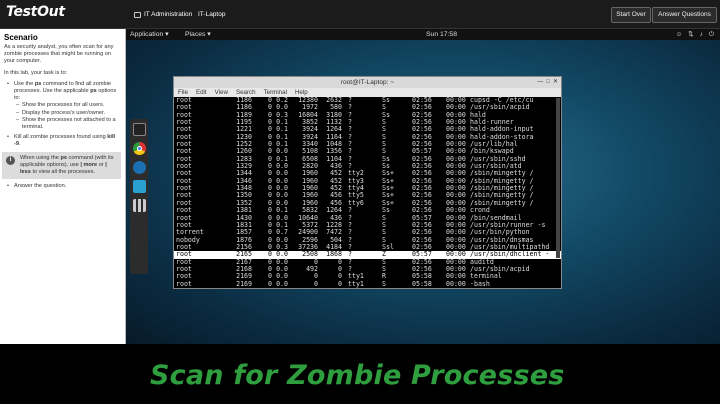 The image size is (720, 404). What do you see at coordinates (40, 157) in the screenshot?
I see `hint-pre: When using the` at bounding box center [40, 157].